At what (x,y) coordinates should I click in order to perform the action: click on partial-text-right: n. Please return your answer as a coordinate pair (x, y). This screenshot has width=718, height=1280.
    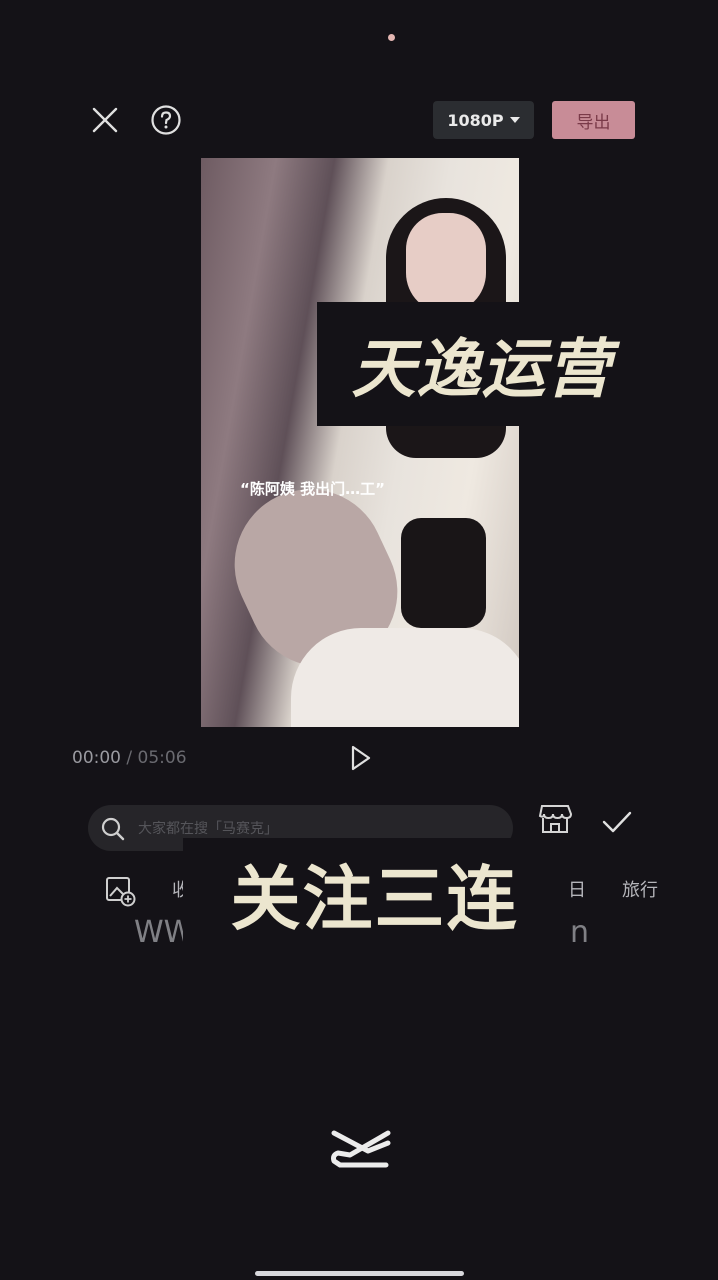
    Looking at the image, I should click on (580, 932).